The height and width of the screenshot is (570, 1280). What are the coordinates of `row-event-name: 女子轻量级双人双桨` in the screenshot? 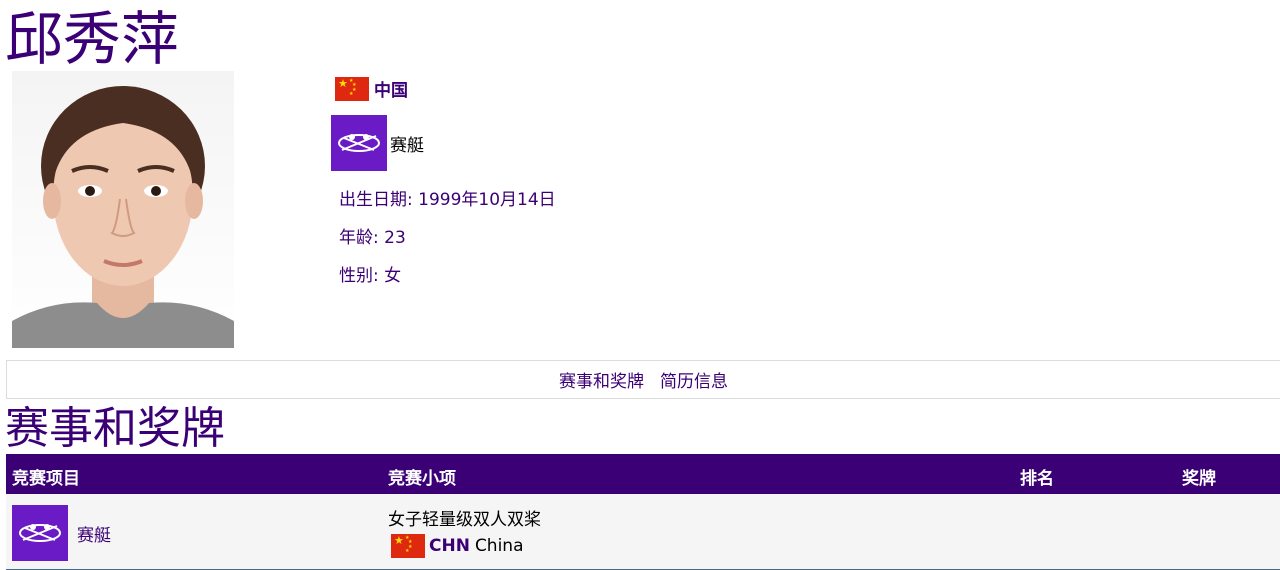 It's located at (464, 520).